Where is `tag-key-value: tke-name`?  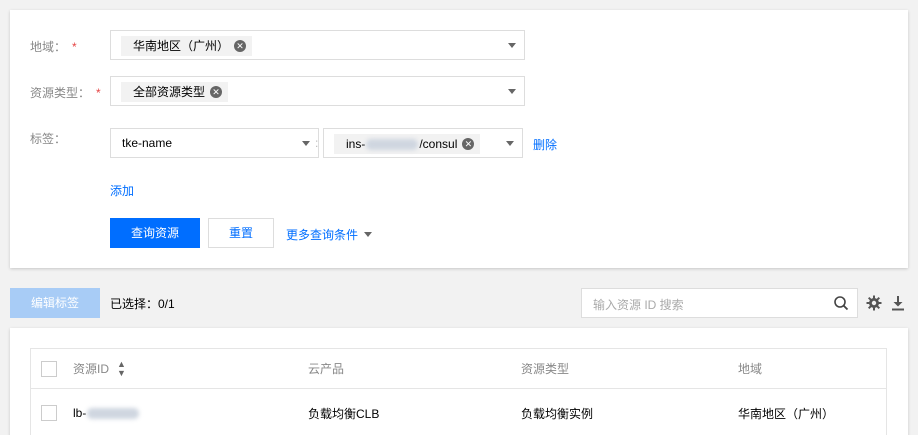 tag-key-value: tke-name is located at coordinates (147, 143).